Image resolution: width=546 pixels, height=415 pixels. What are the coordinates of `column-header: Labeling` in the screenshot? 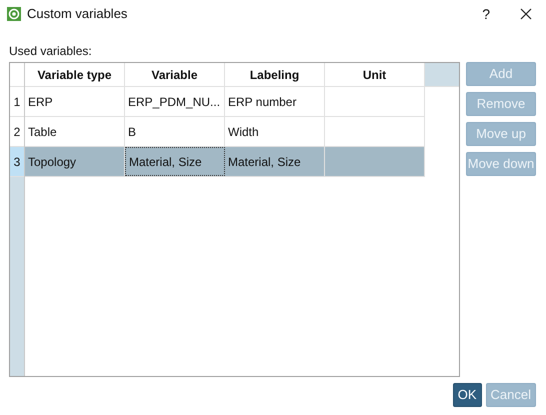 It's located at (275, 74).